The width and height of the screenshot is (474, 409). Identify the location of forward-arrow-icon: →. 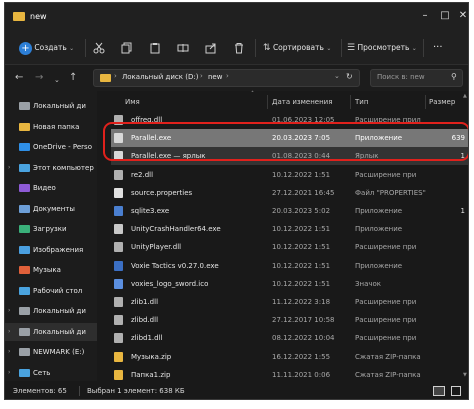
(39, 78).